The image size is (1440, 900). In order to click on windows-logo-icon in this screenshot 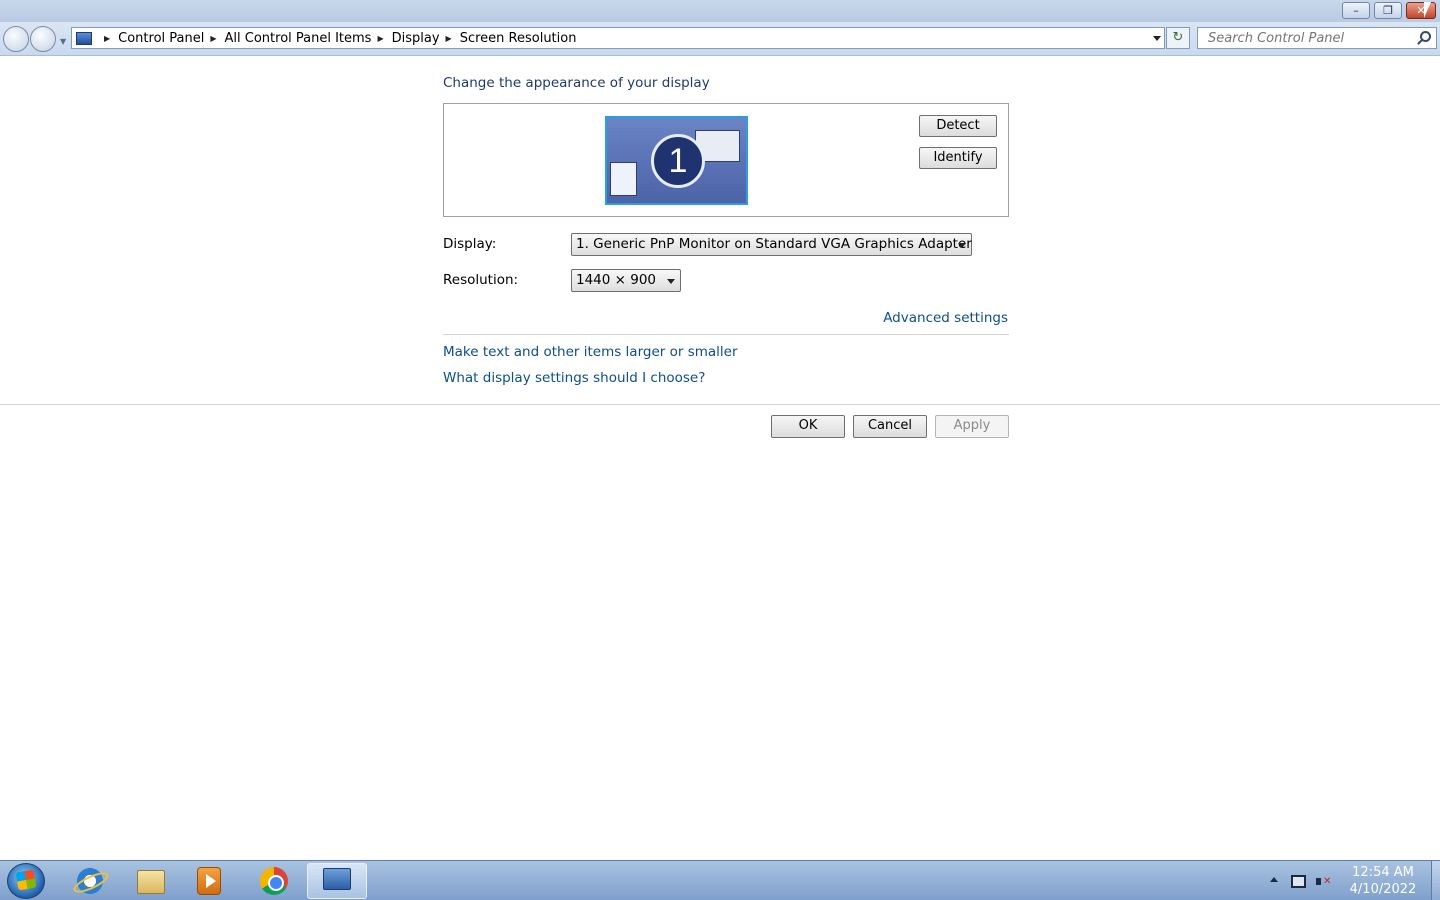, I will do `click(26, 880)`.